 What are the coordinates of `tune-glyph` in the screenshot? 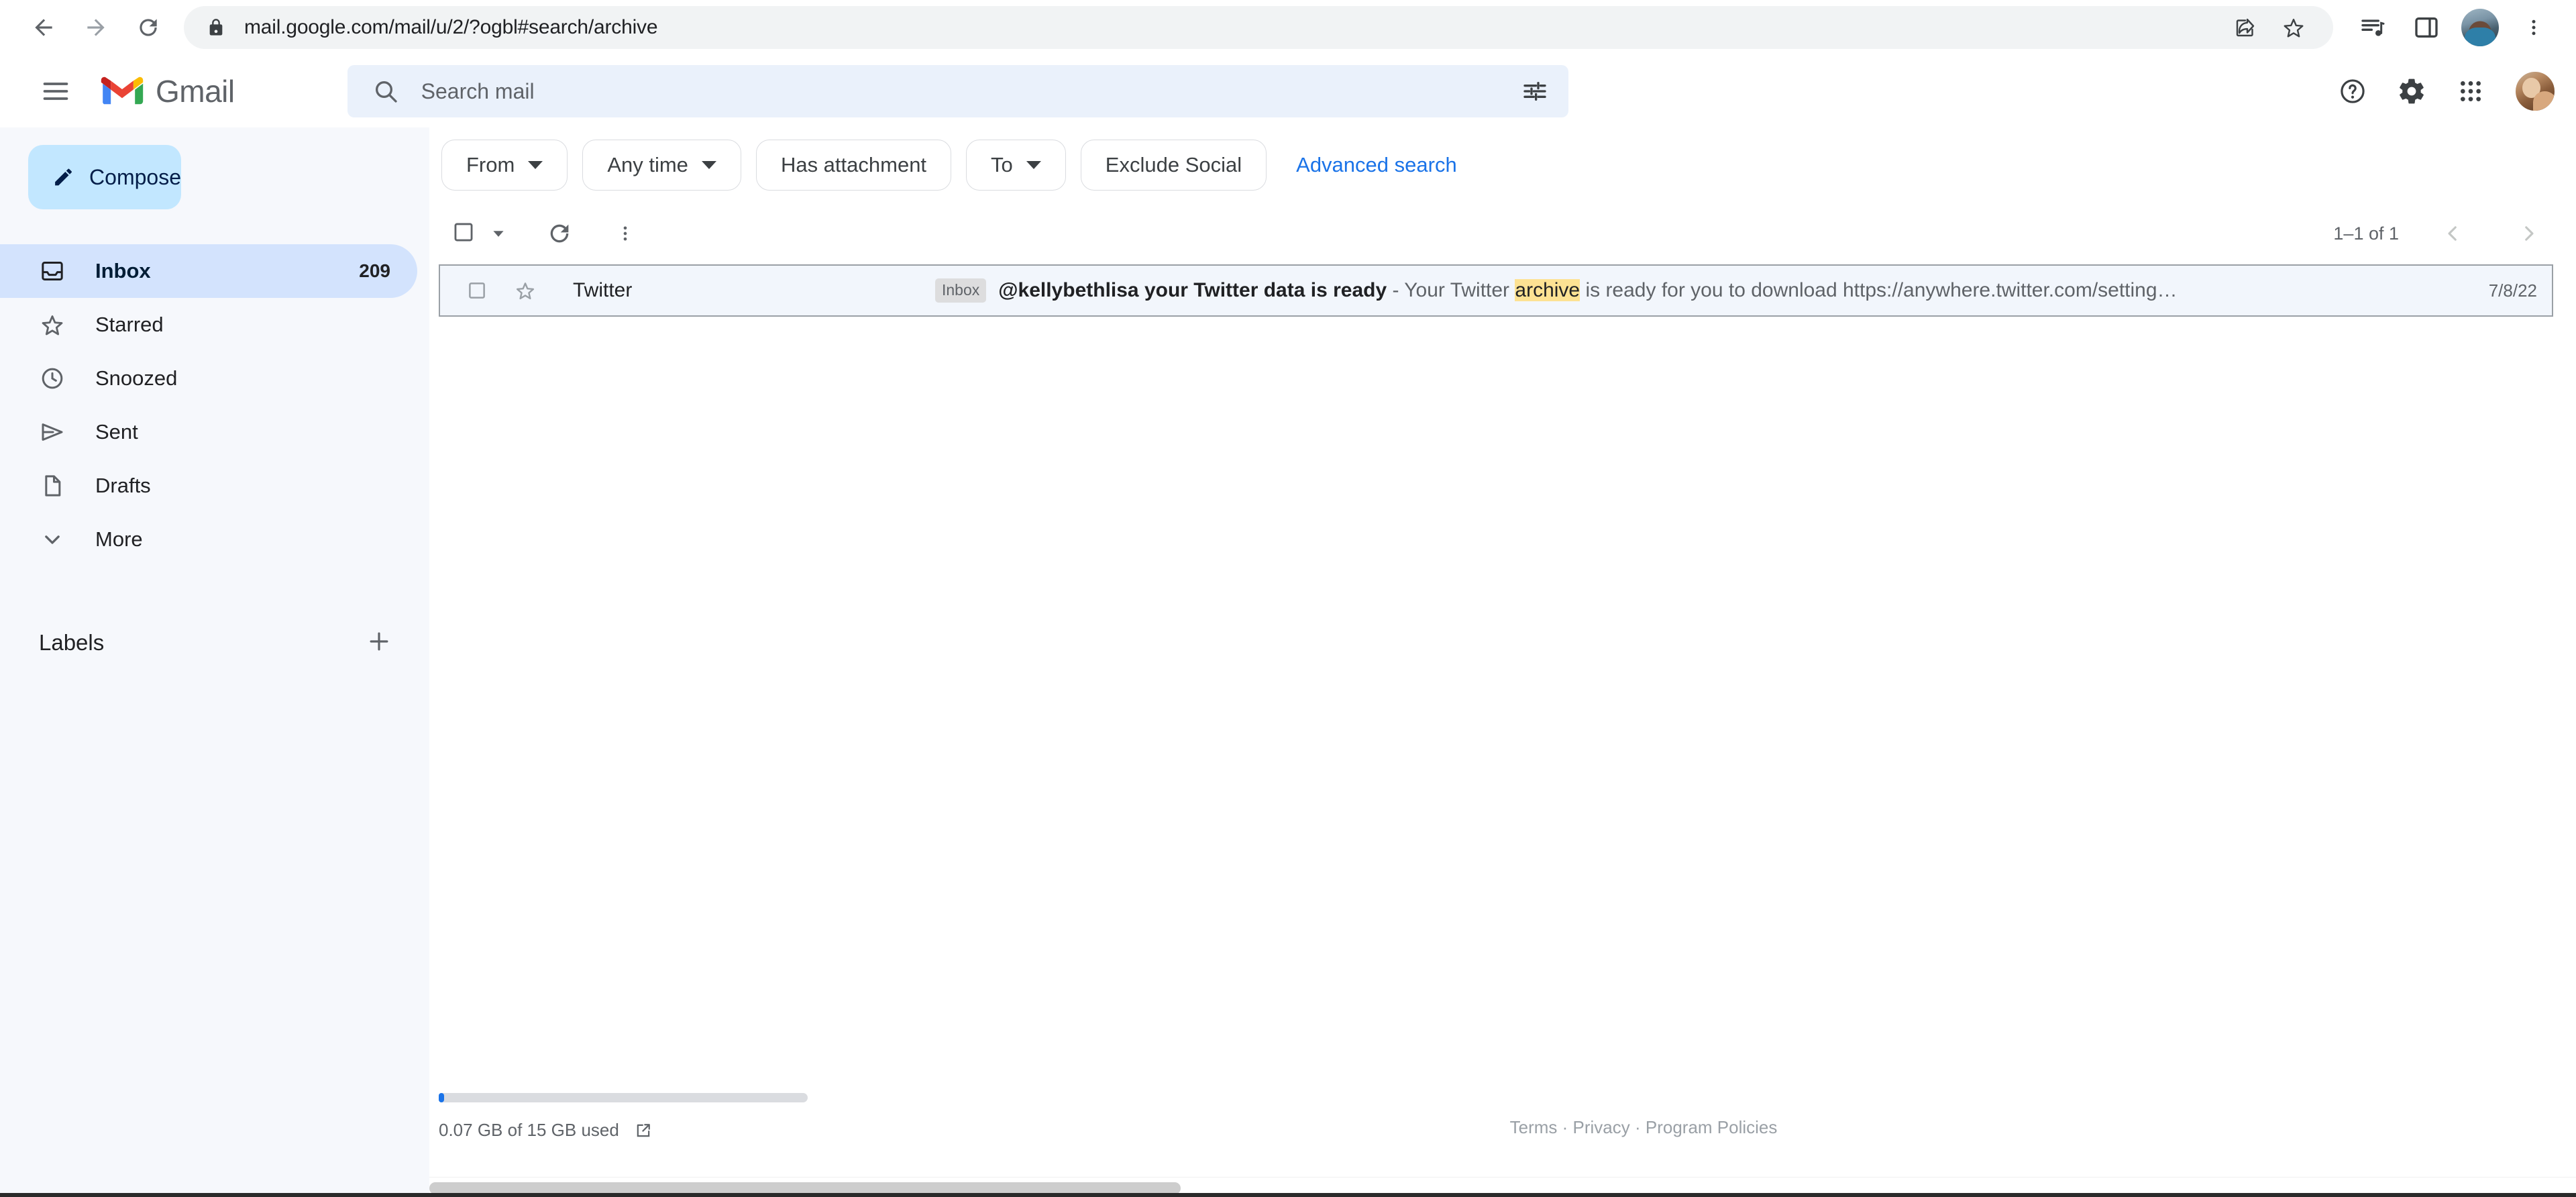 It's located at (1534, 91).